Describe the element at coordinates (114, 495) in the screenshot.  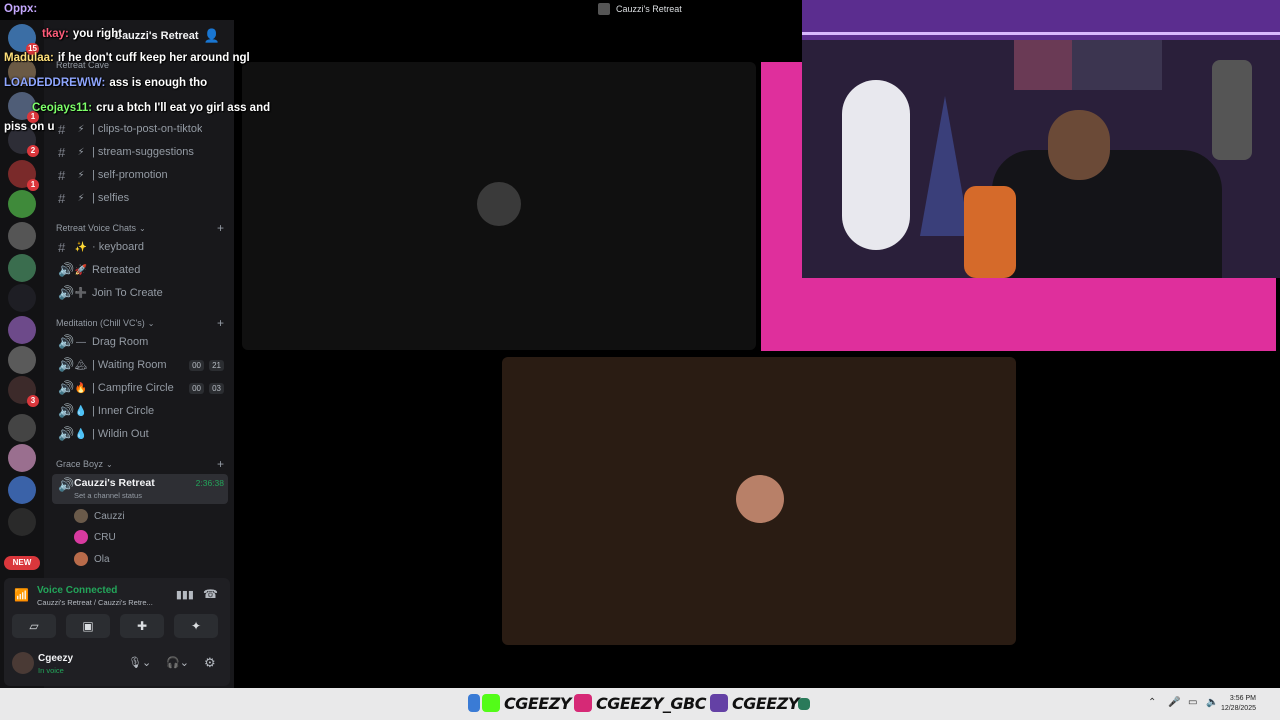
I see `channel-status: Set a channel status` at that location.